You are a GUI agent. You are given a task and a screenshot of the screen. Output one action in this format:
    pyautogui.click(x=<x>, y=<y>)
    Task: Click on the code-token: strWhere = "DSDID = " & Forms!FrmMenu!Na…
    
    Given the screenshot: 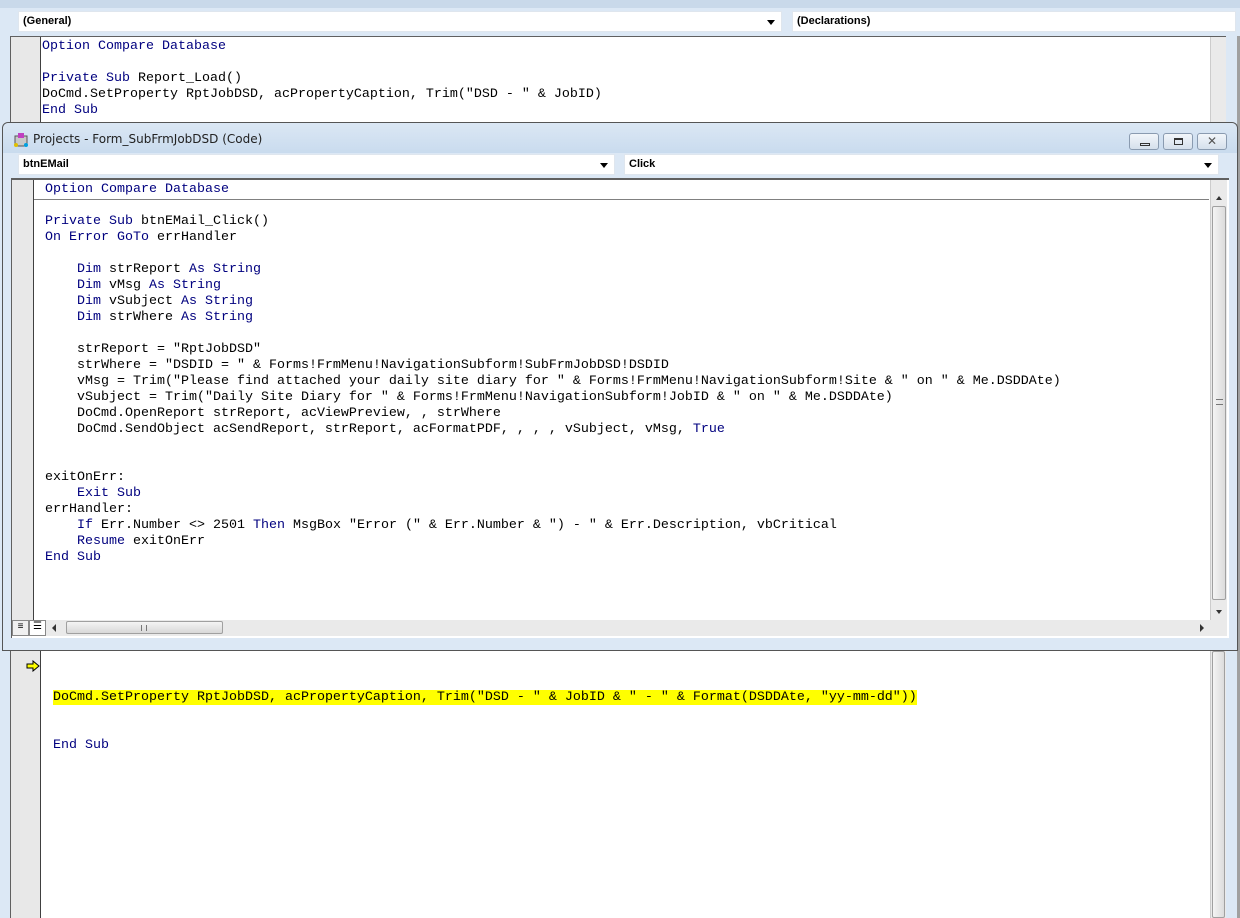 What is the action you would take?
    pyautogui.click(x=357, y=365)
    